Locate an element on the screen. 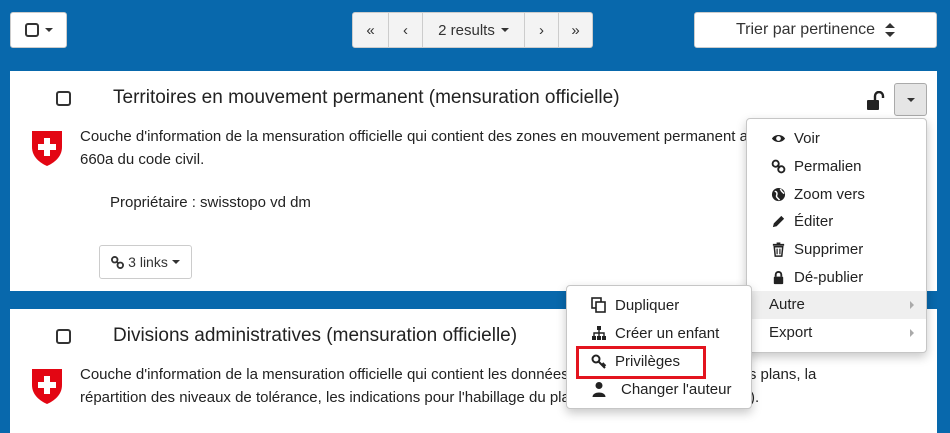 The height and width of the screenshot is (433, 950). lock-icon is located at coordinates (778, 277).